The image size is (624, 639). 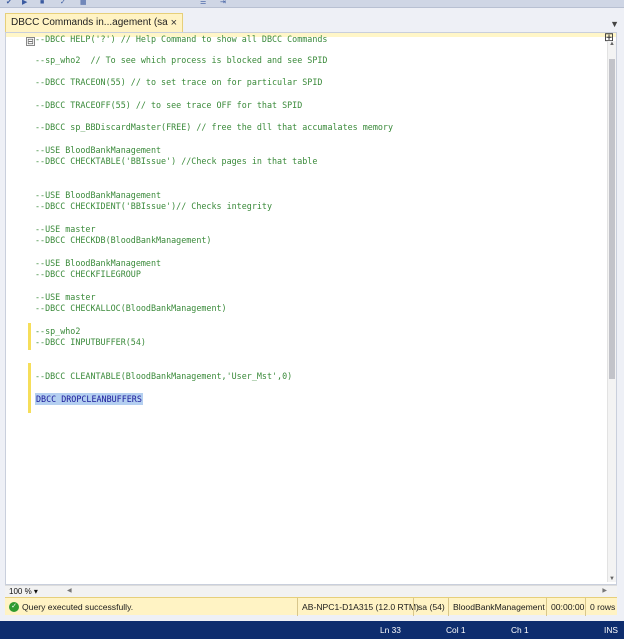 I want to click on chevron-down-icon: ▼, so click(x=614, y=24).